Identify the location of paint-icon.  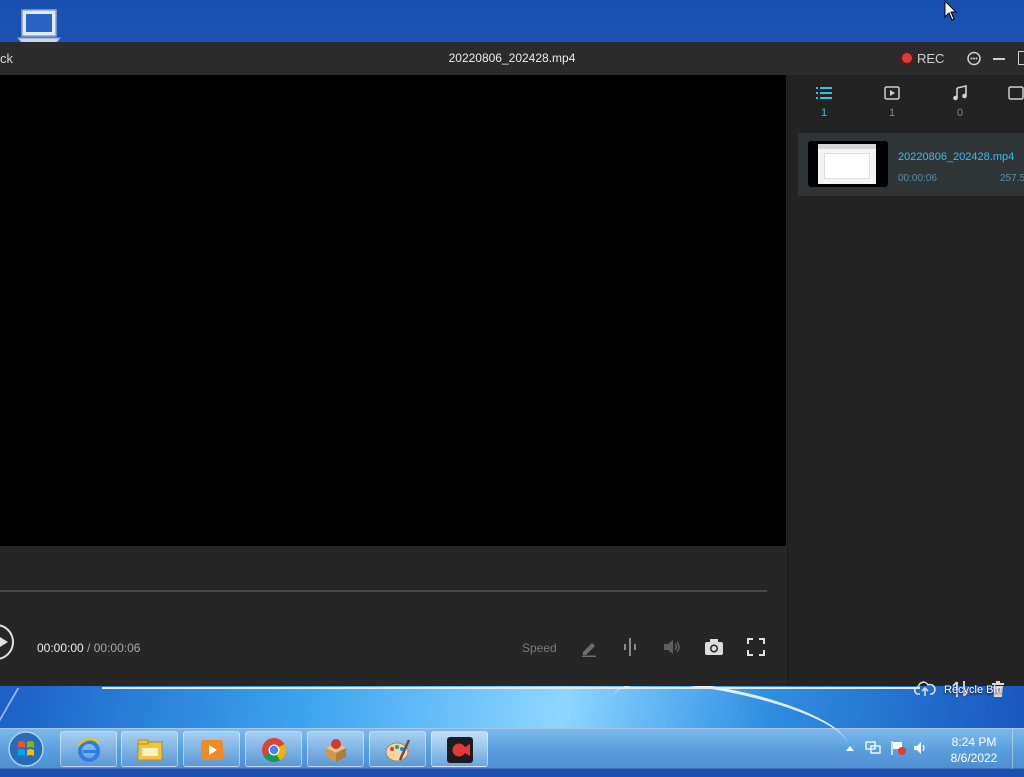
(398, 750).